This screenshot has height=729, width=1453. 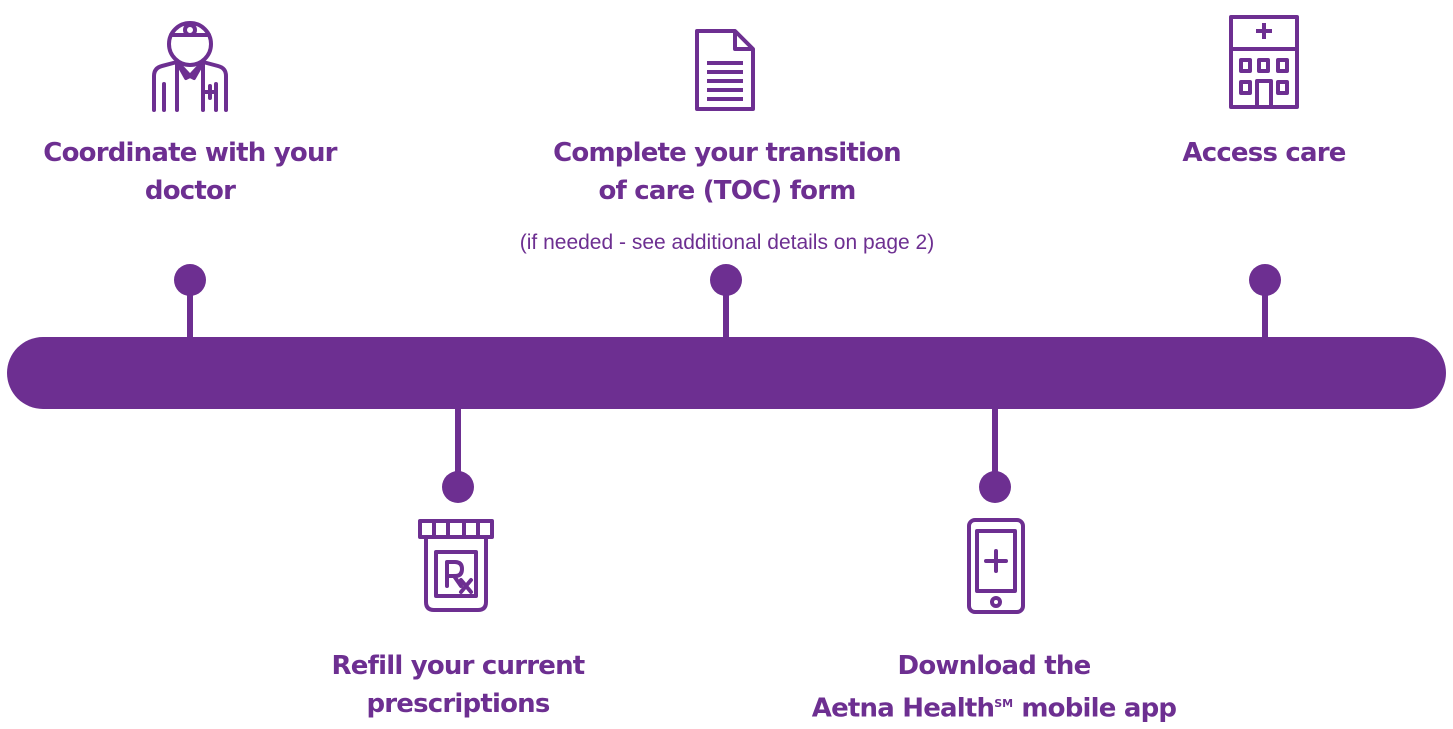 What do you see at coordinates (458, 666) in the screenshot?
I see `step-label-line: Refill your current` at bounding box center [458, 666].